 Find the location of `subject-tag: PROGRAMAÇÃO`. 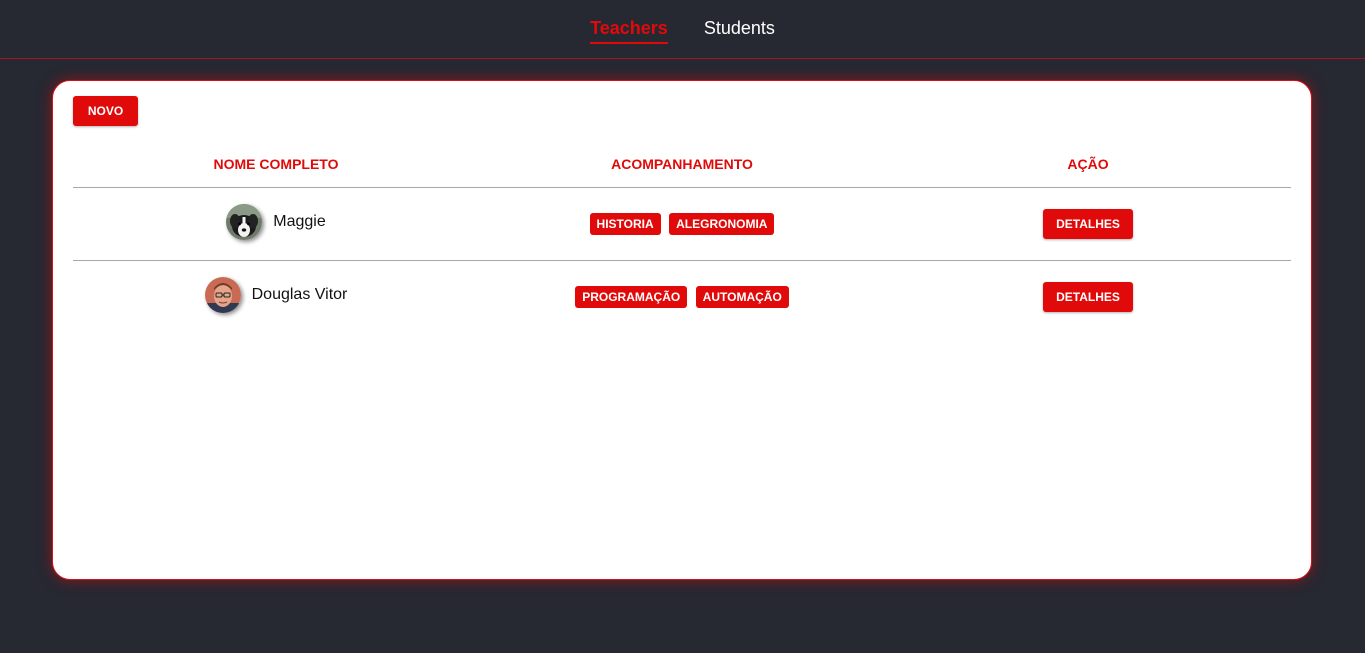

subject-tag: PROGRAMAÇÃO is located at coordinates (631, 297).